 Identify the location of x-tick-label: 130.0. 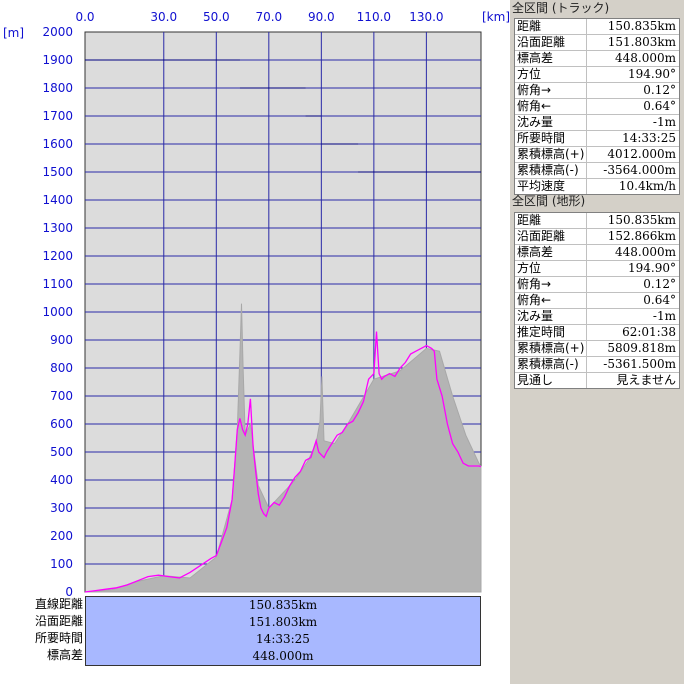
(426, 17).